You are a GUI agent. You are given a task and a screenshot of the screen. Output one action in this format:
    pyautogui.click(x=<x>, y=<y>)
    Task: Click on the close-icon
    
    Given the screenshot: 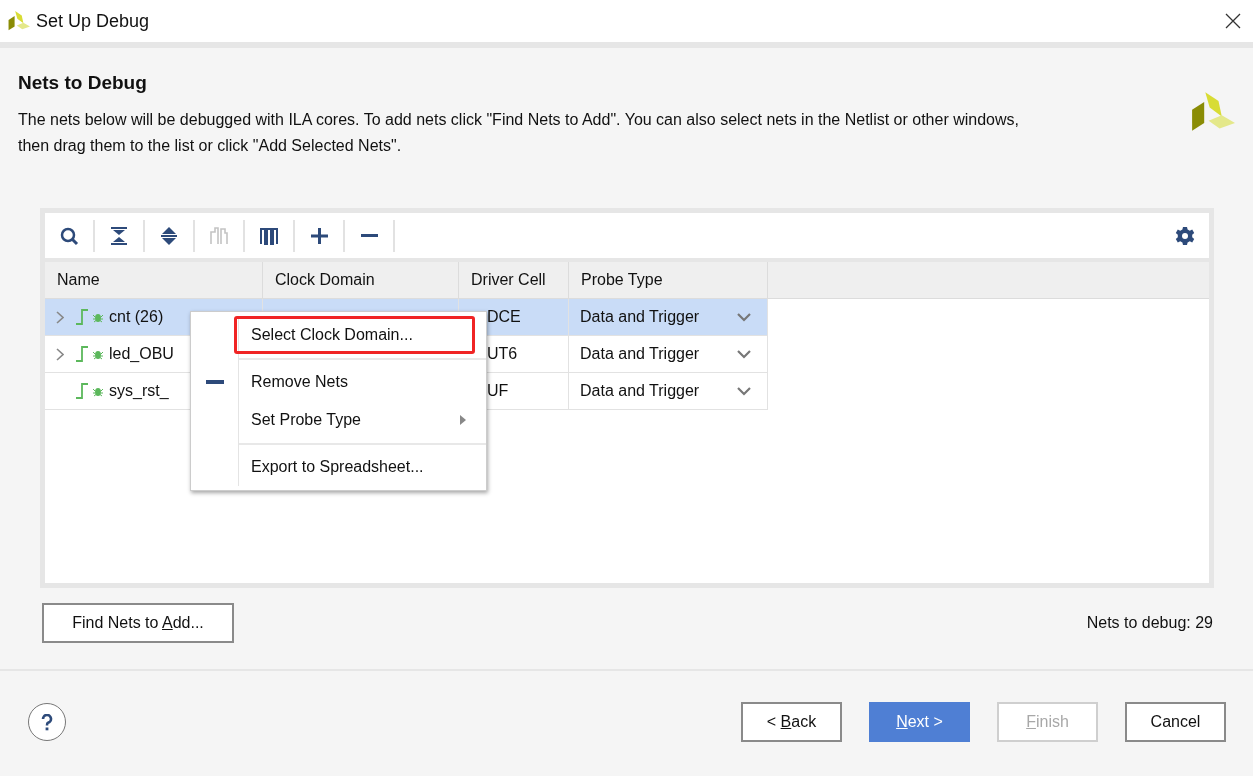 What is the action you would take?
    pyautogui.click(x=1233, y=21)
    